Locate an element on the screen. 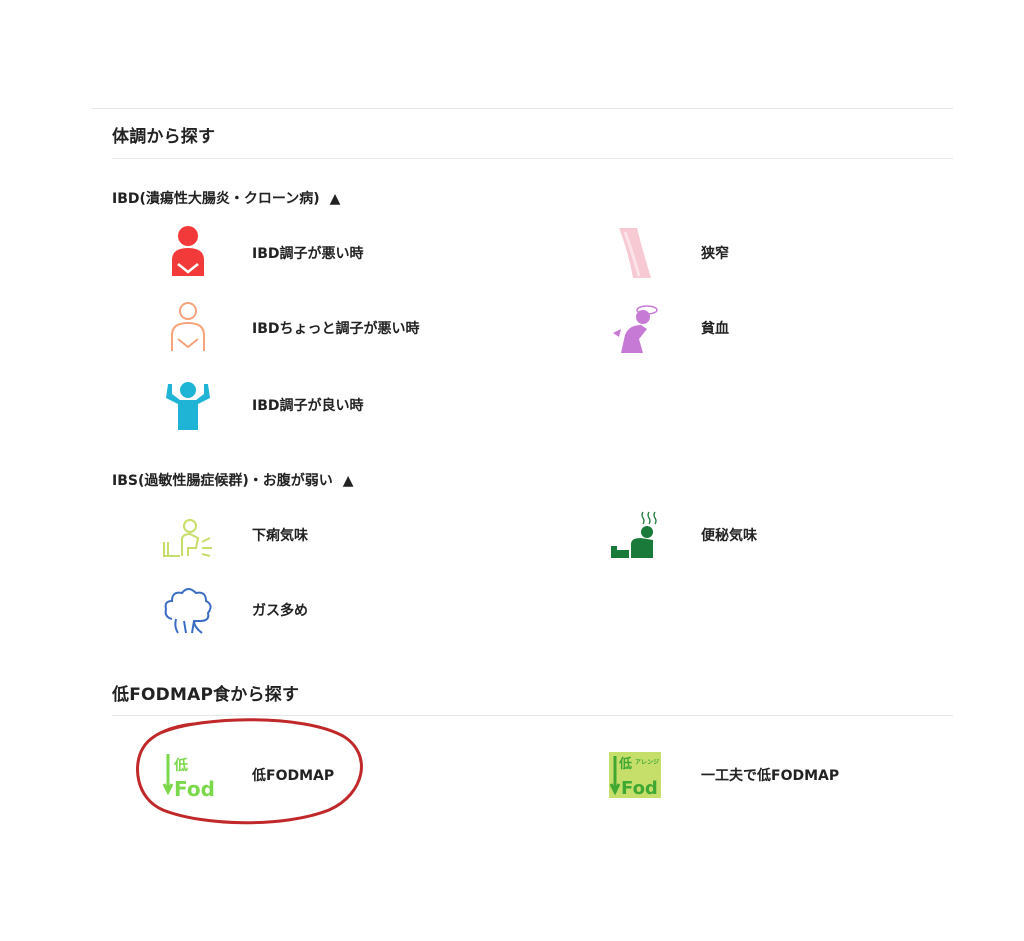 The image size is (1024, 941). condition-link-gas: ガス多め is located at coordinates (348, 611).